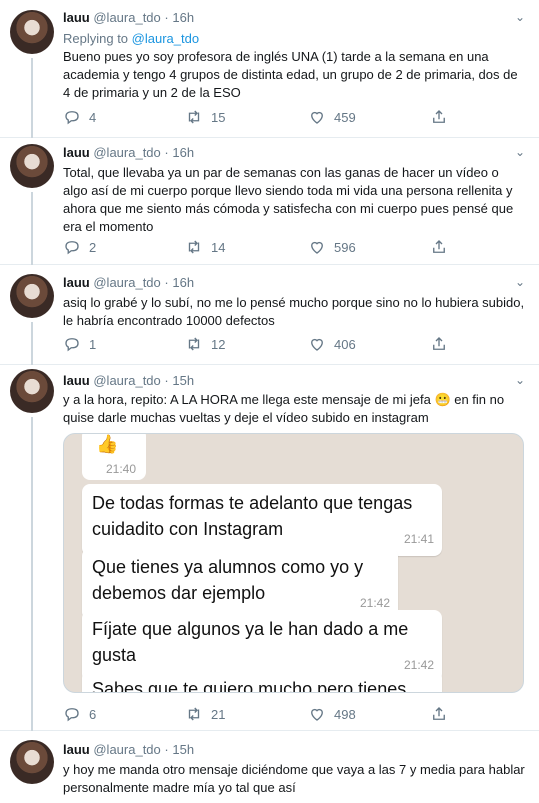 This screenshot has width=539, height=803. Describe the element at coordinates (114, 457) in the screenshot. I see `thumbs-bubble: 👍 21:40` at that location.